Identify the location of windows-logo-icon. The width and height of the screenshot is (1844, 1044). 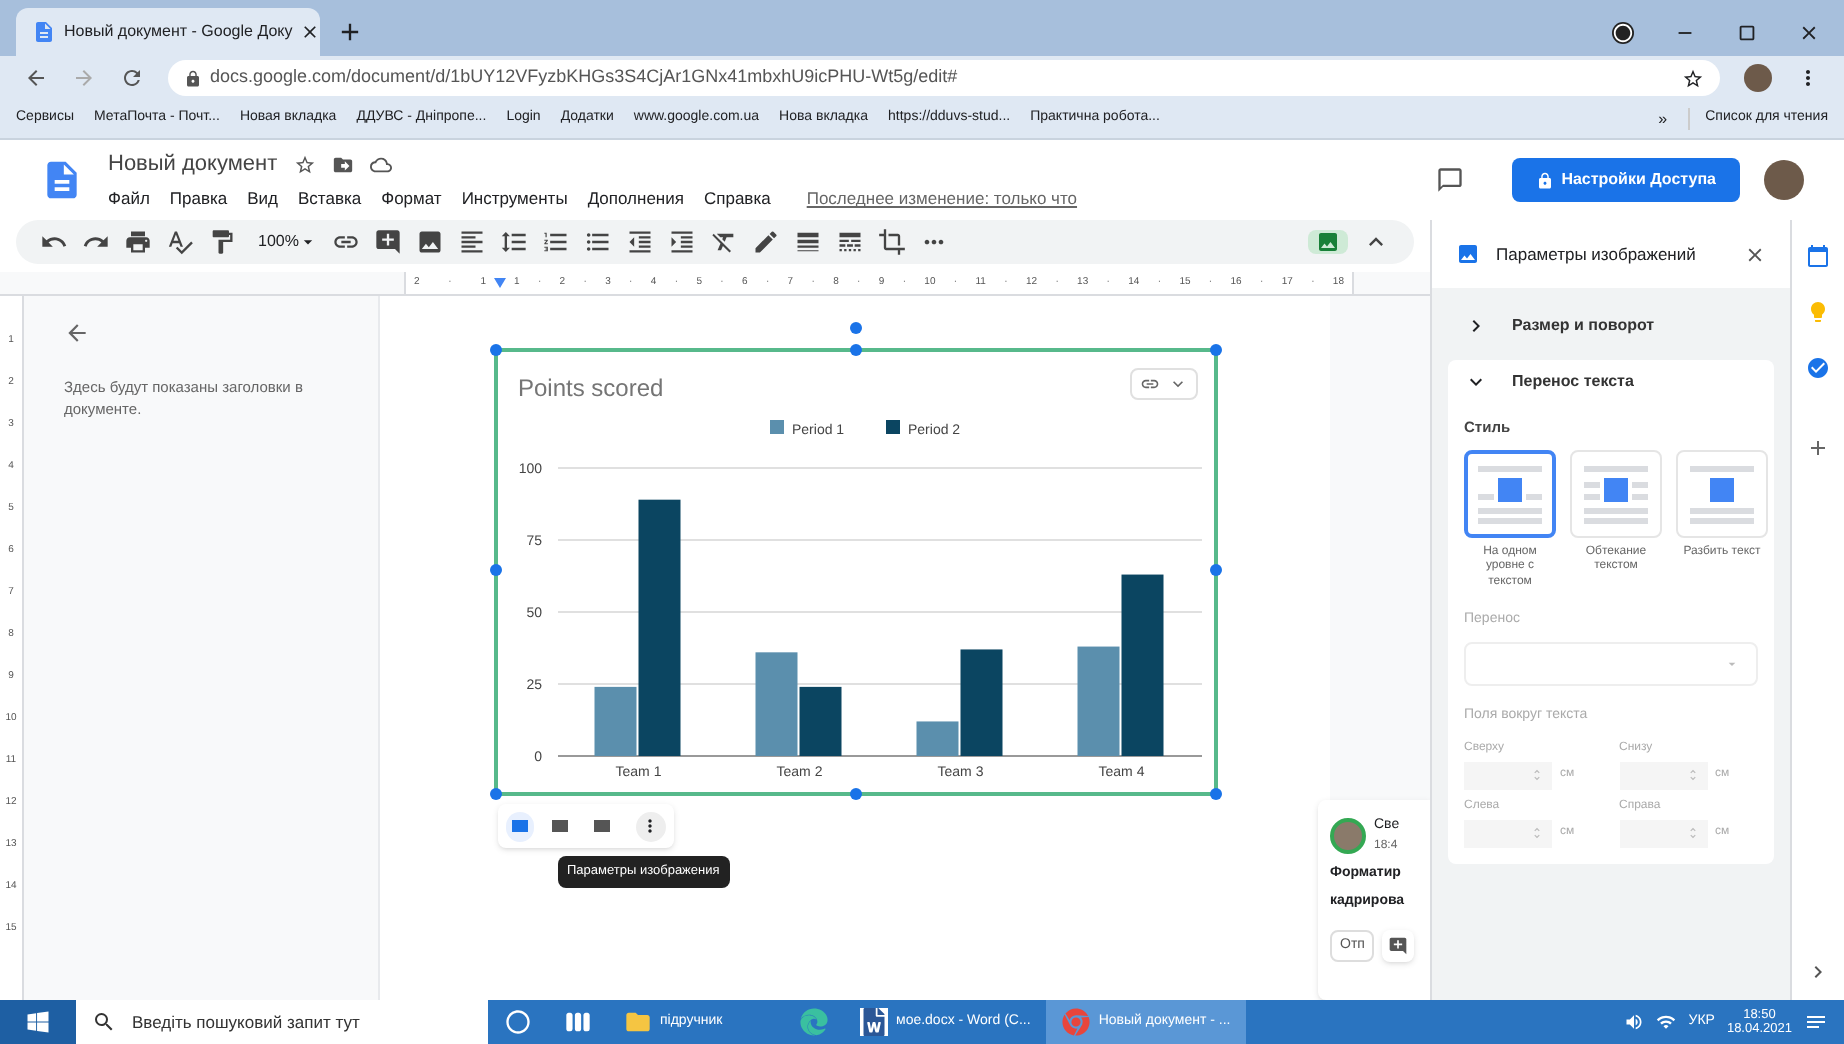
(38, 1022).